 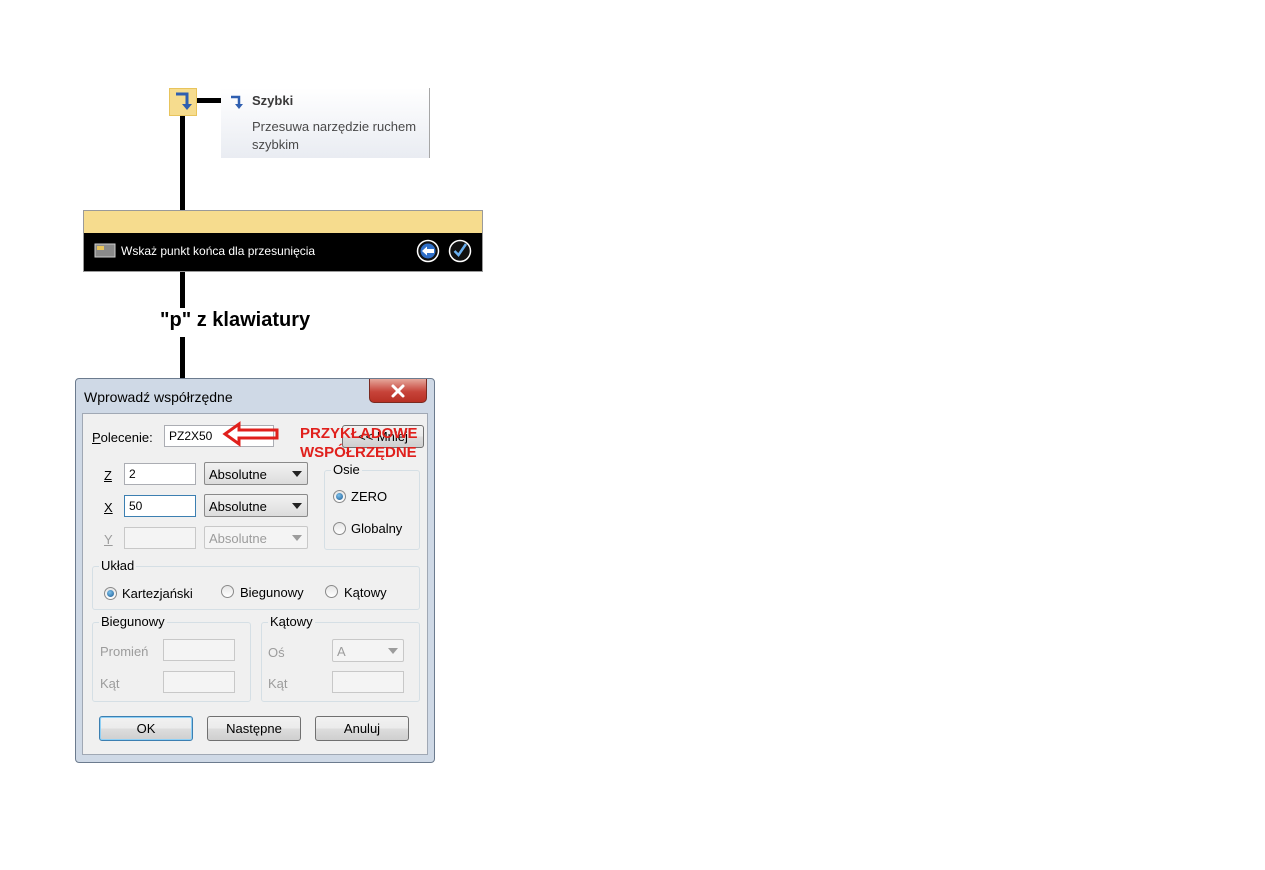 I want to click on radio-global, so click(x=339, y=528).